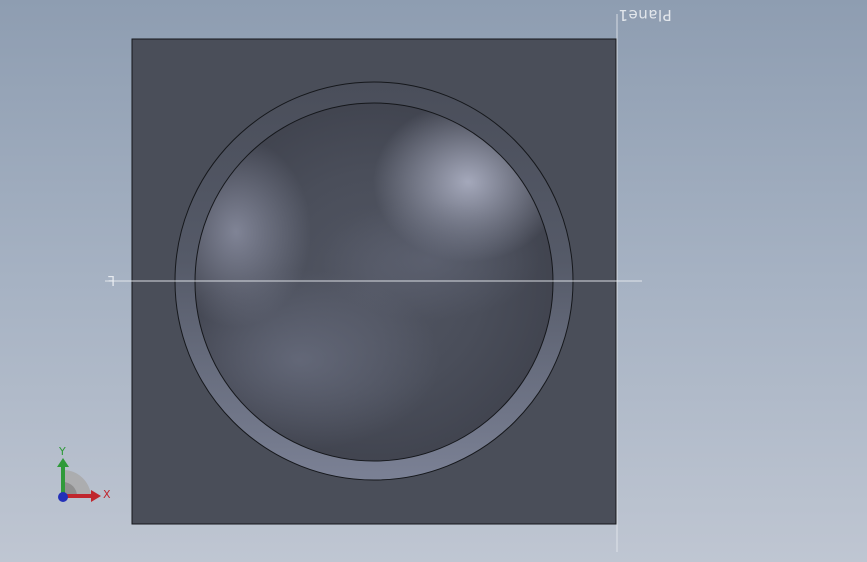  What do you see at coordinates (84, 473) in the screenshot?
I see `axis-triad-icon: Y X` at bounding box center [84, 473].